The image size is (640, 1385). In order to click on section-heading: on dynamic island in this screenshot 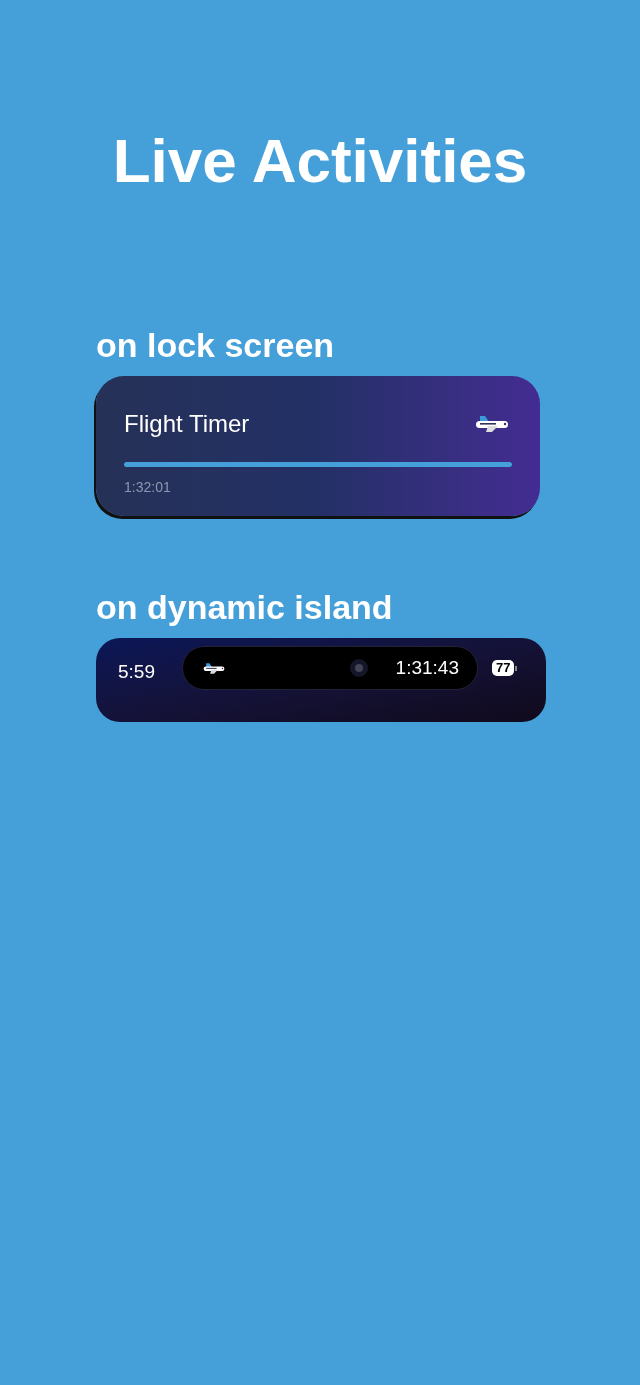, I will do `click(245, 607)`.